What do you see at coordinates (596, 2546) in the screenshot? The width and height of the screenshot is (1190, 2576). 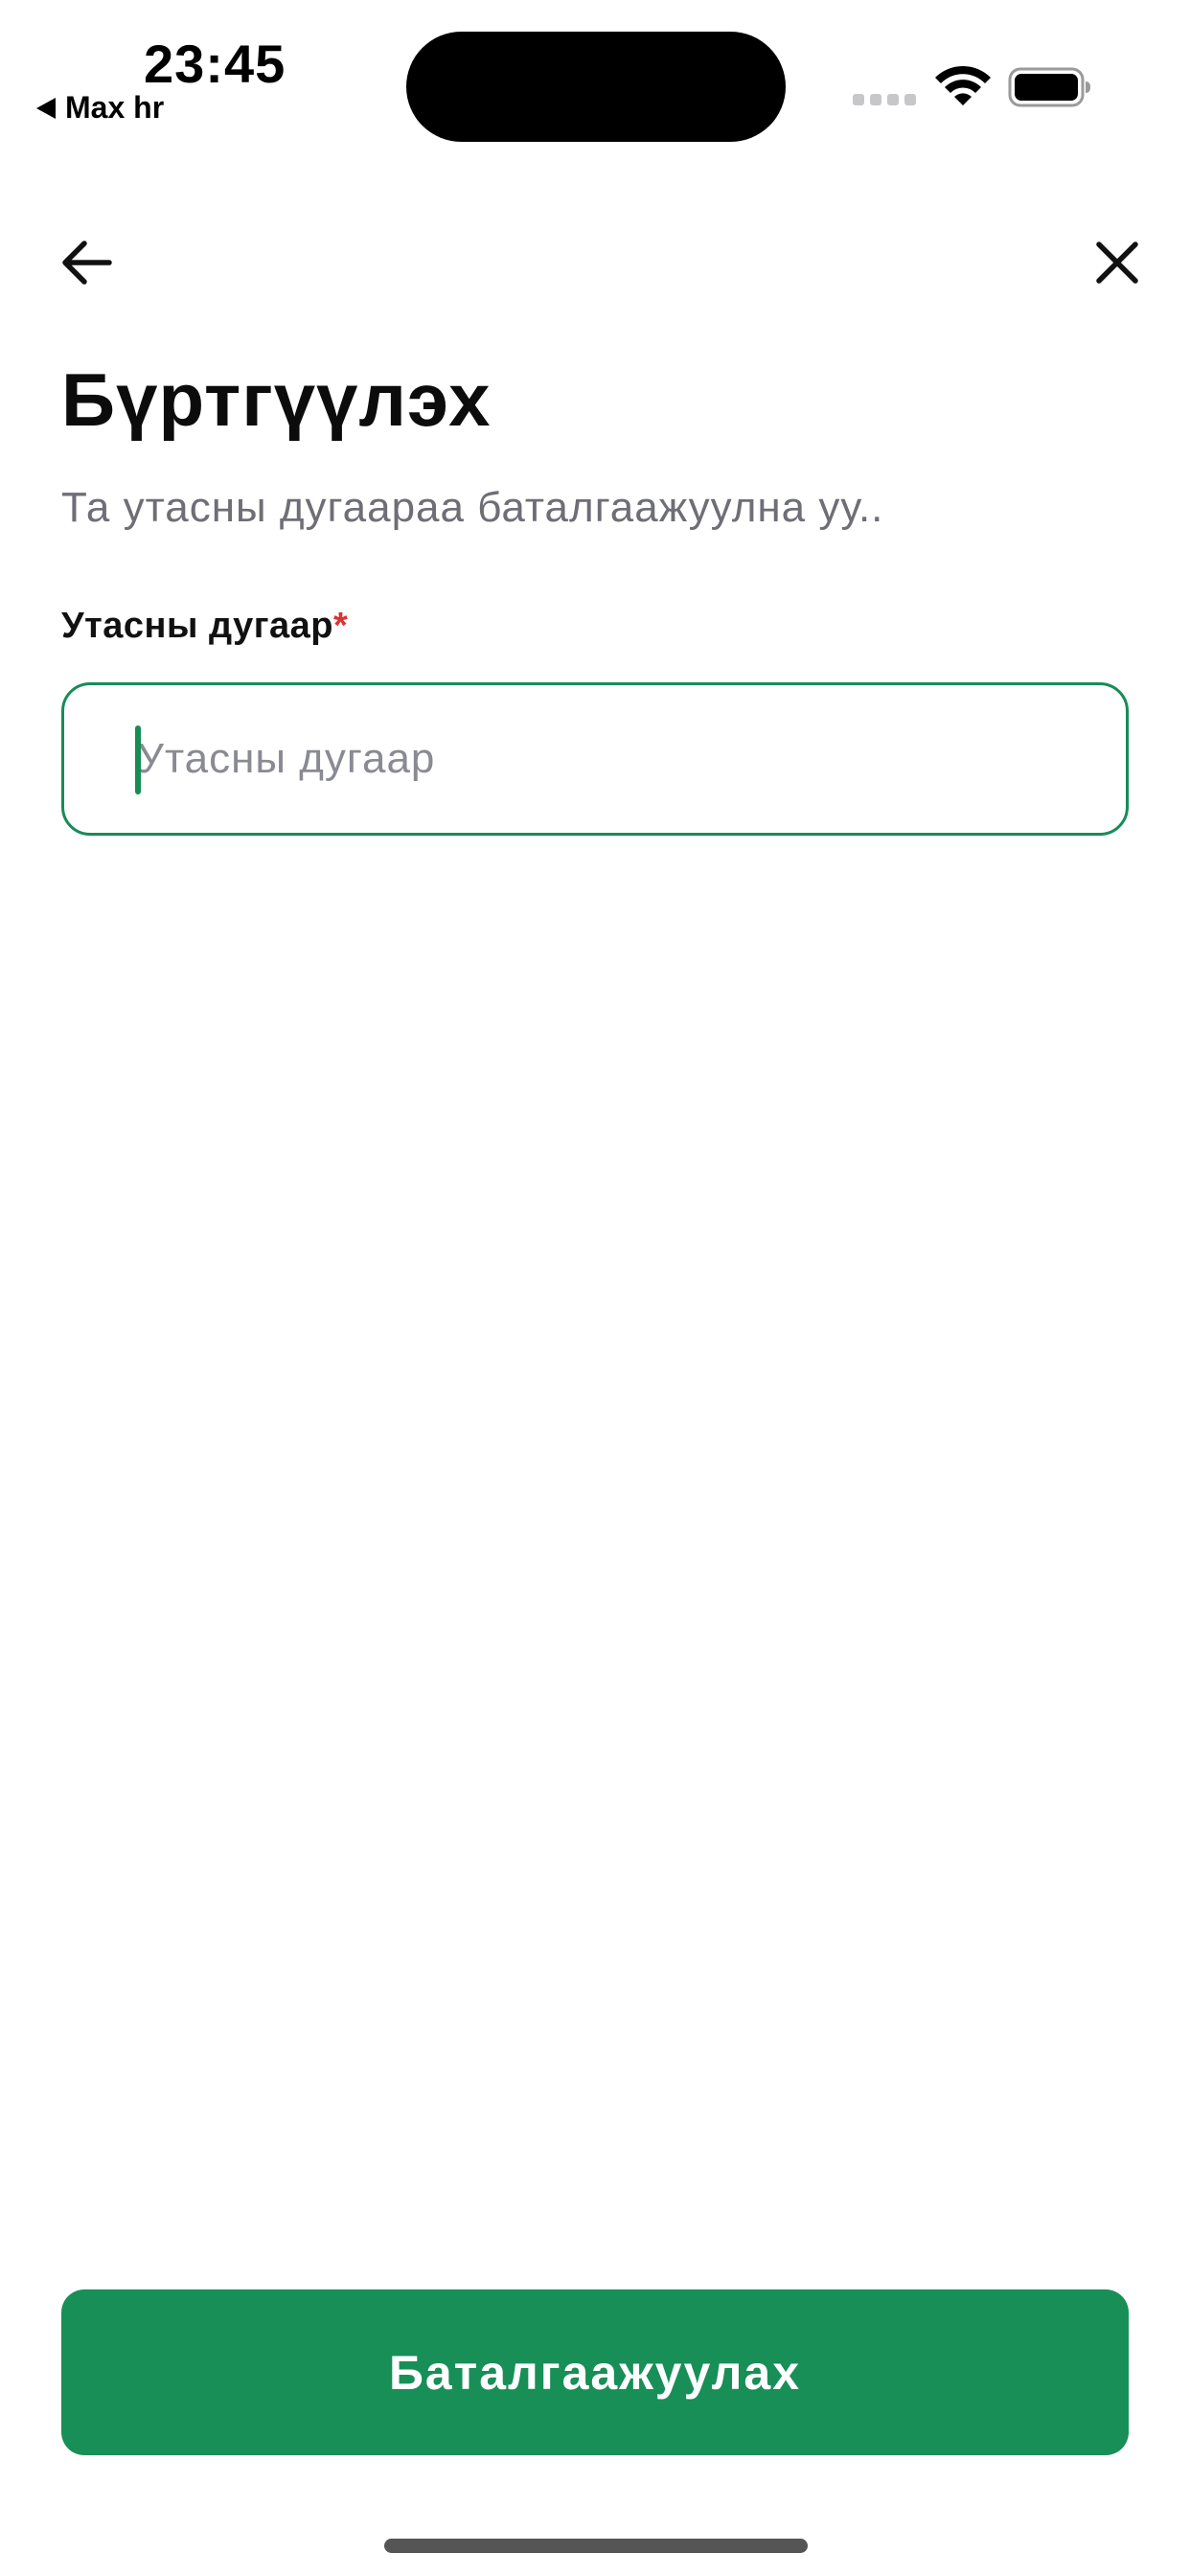 I see `home-indicator` at bounding box center [596, 2546].